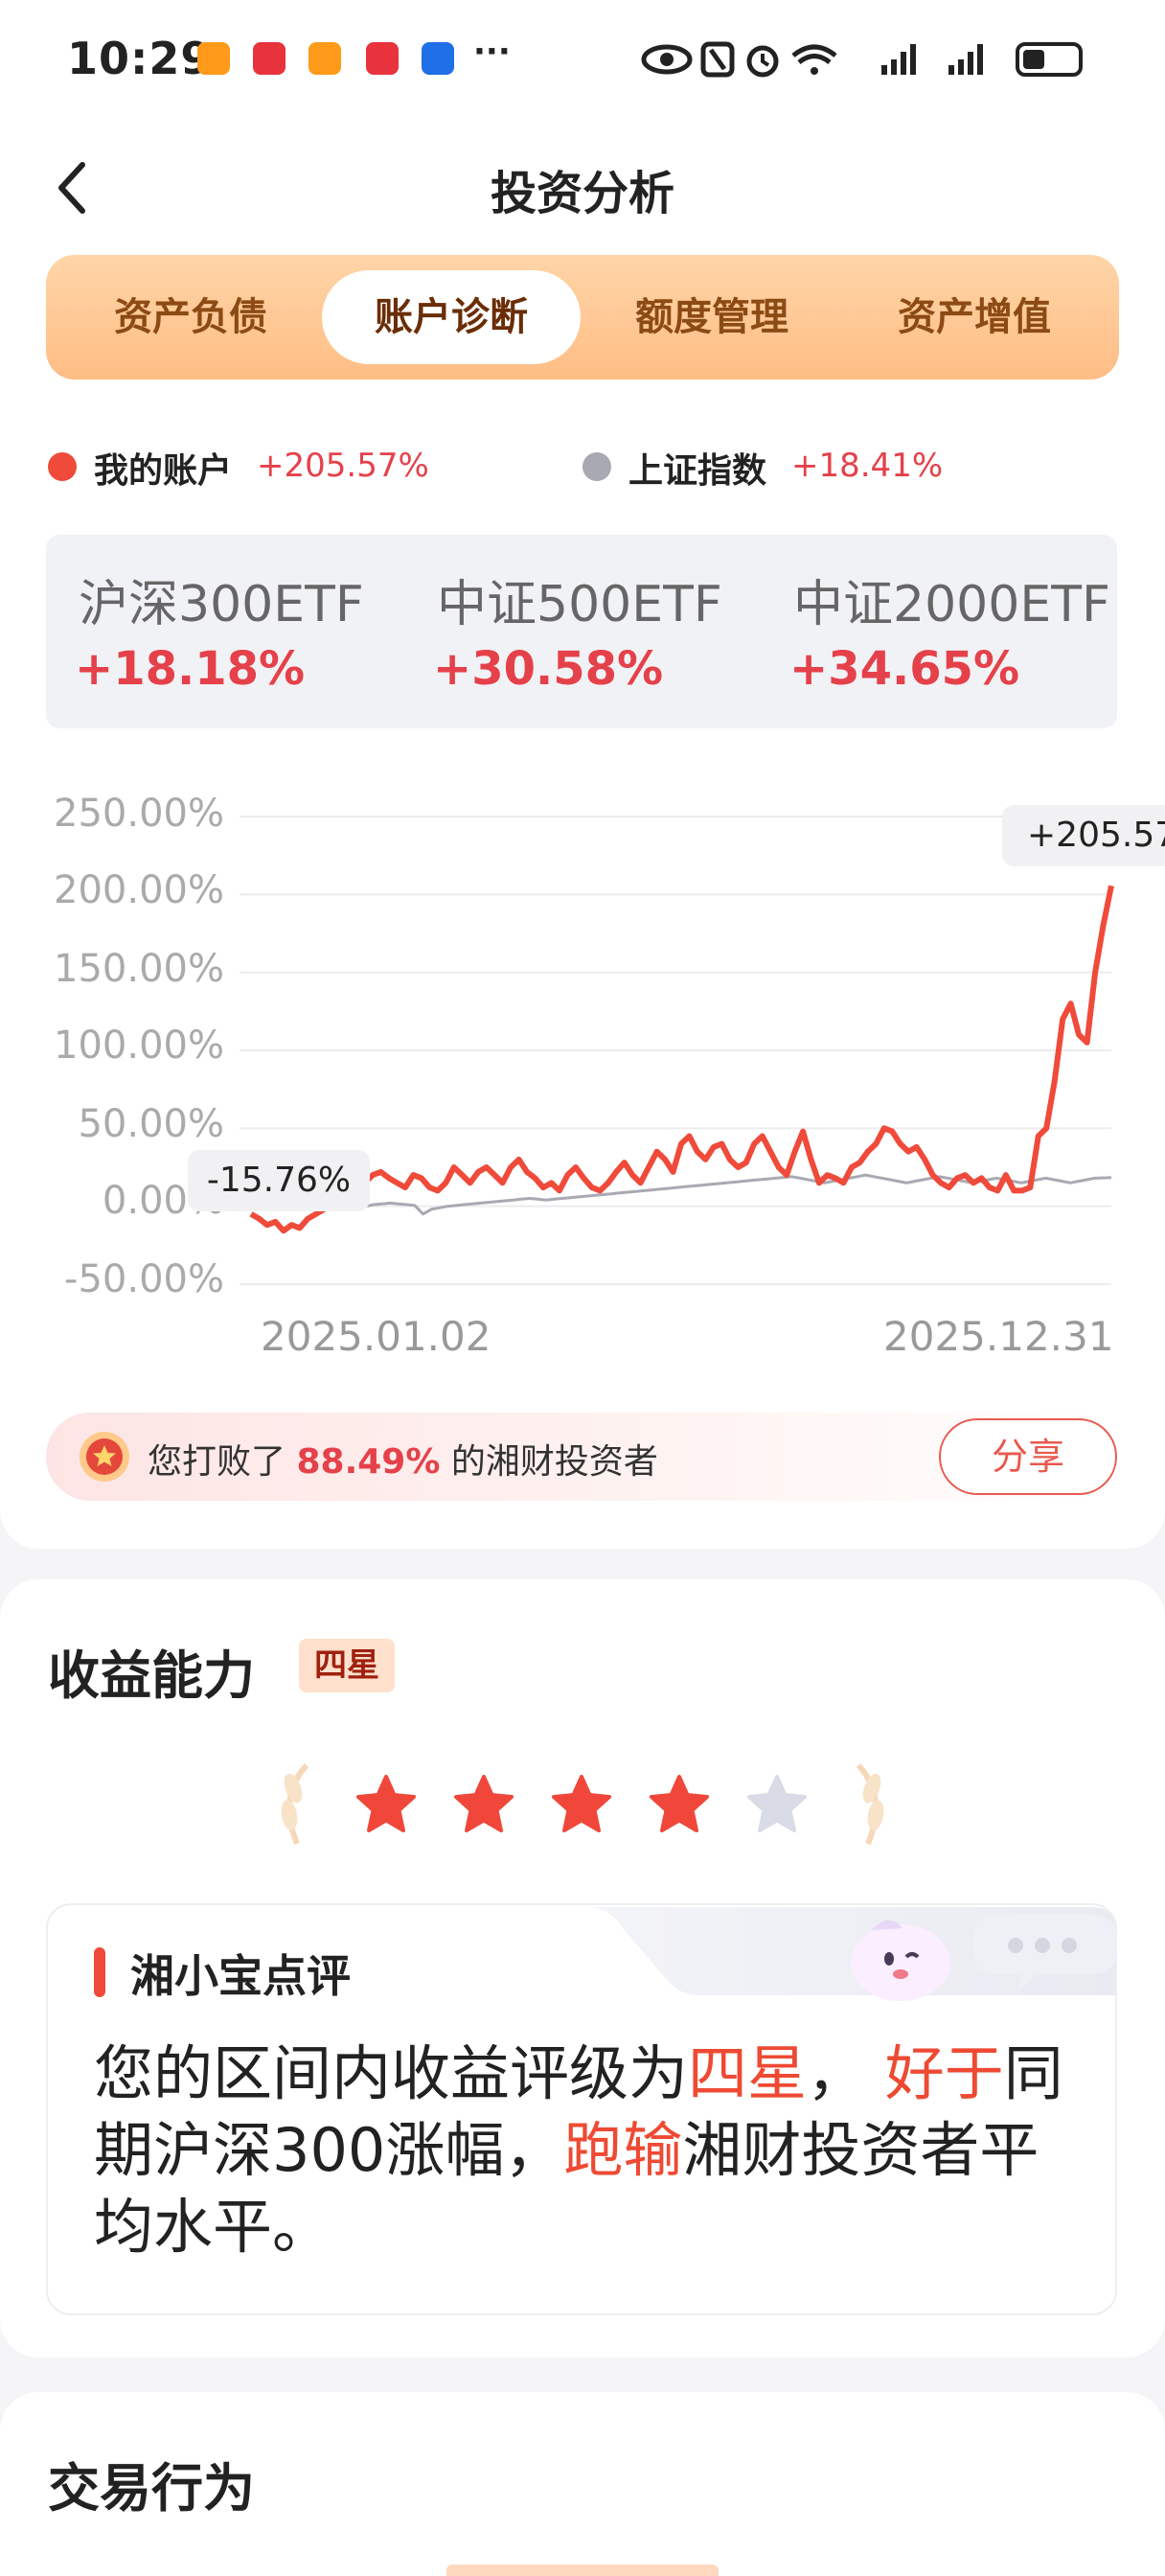  I want to click on legend-index-value: +18.41%, so click(868, 466).